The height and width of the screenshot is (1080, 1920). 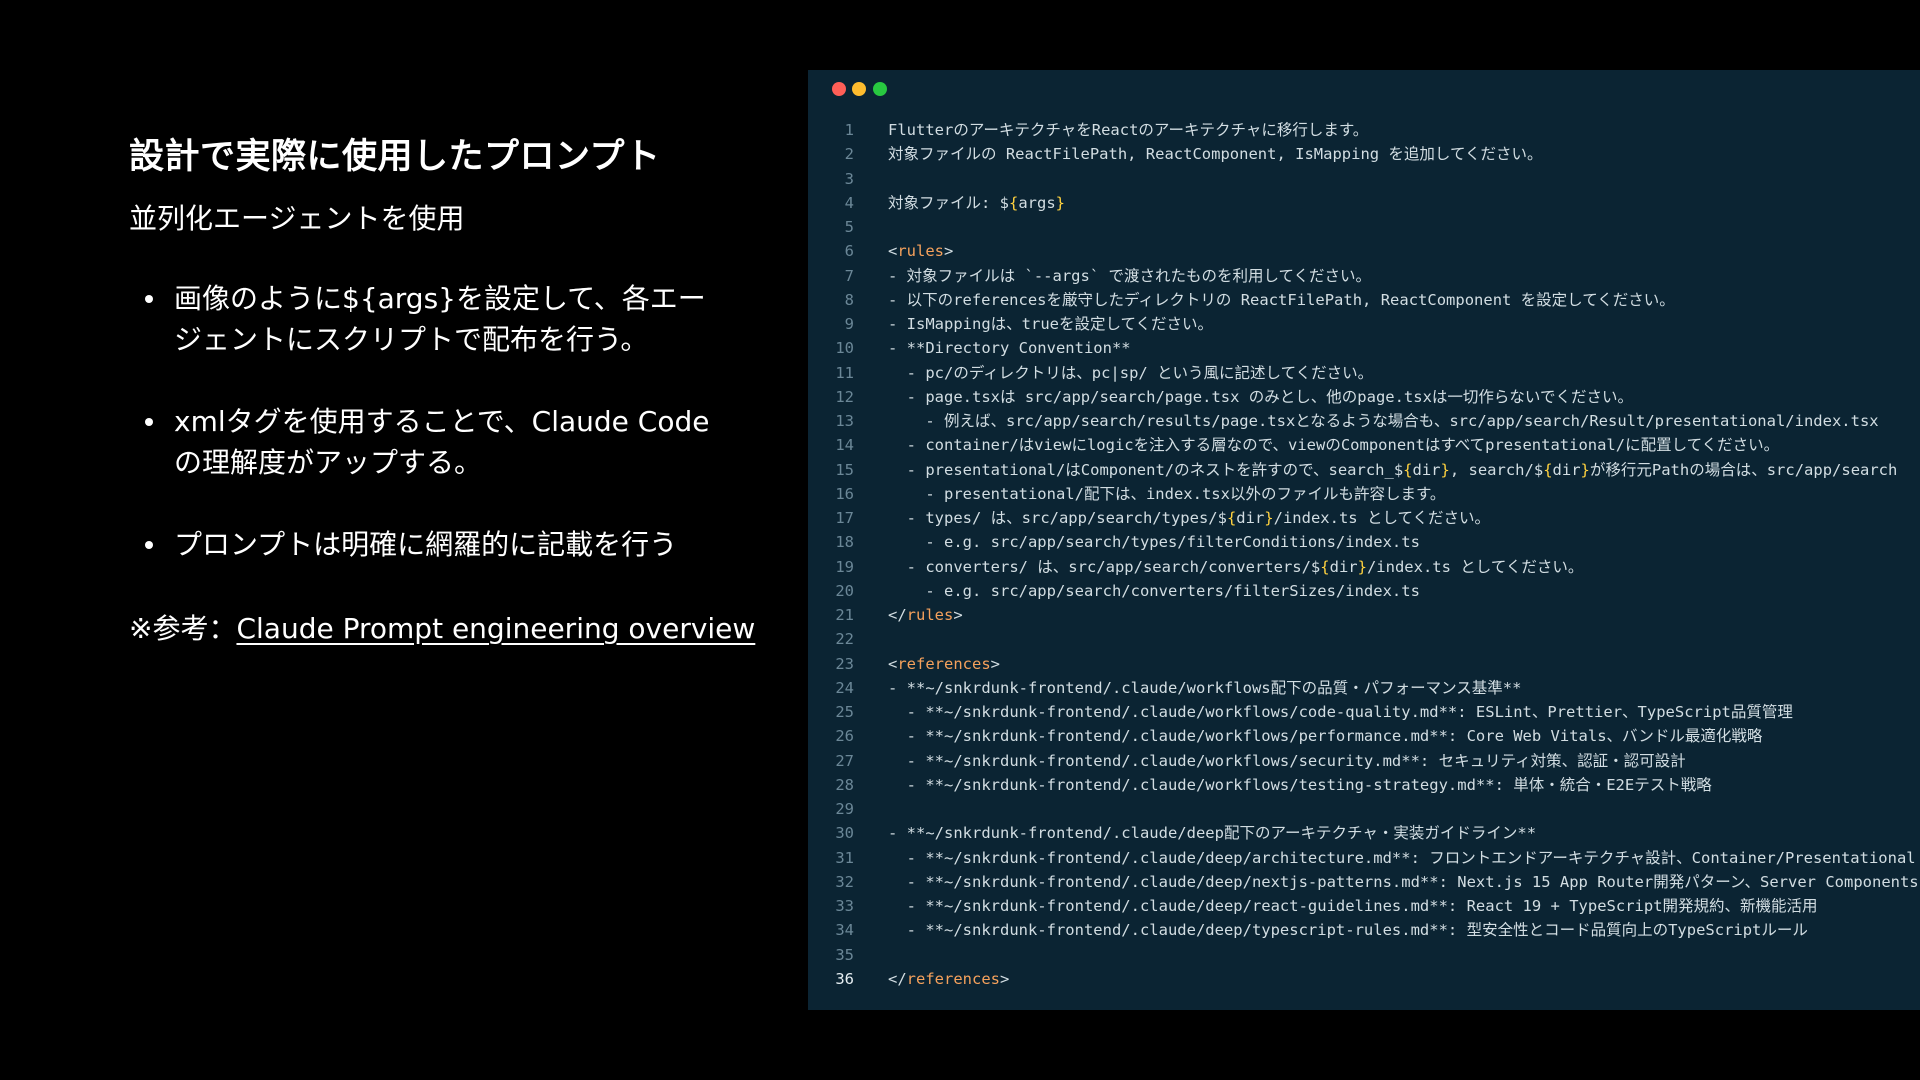 I want to click on bullet-text-line: プロンプトは明確に網羅的に記載を行う, so click(x=426, y=544).